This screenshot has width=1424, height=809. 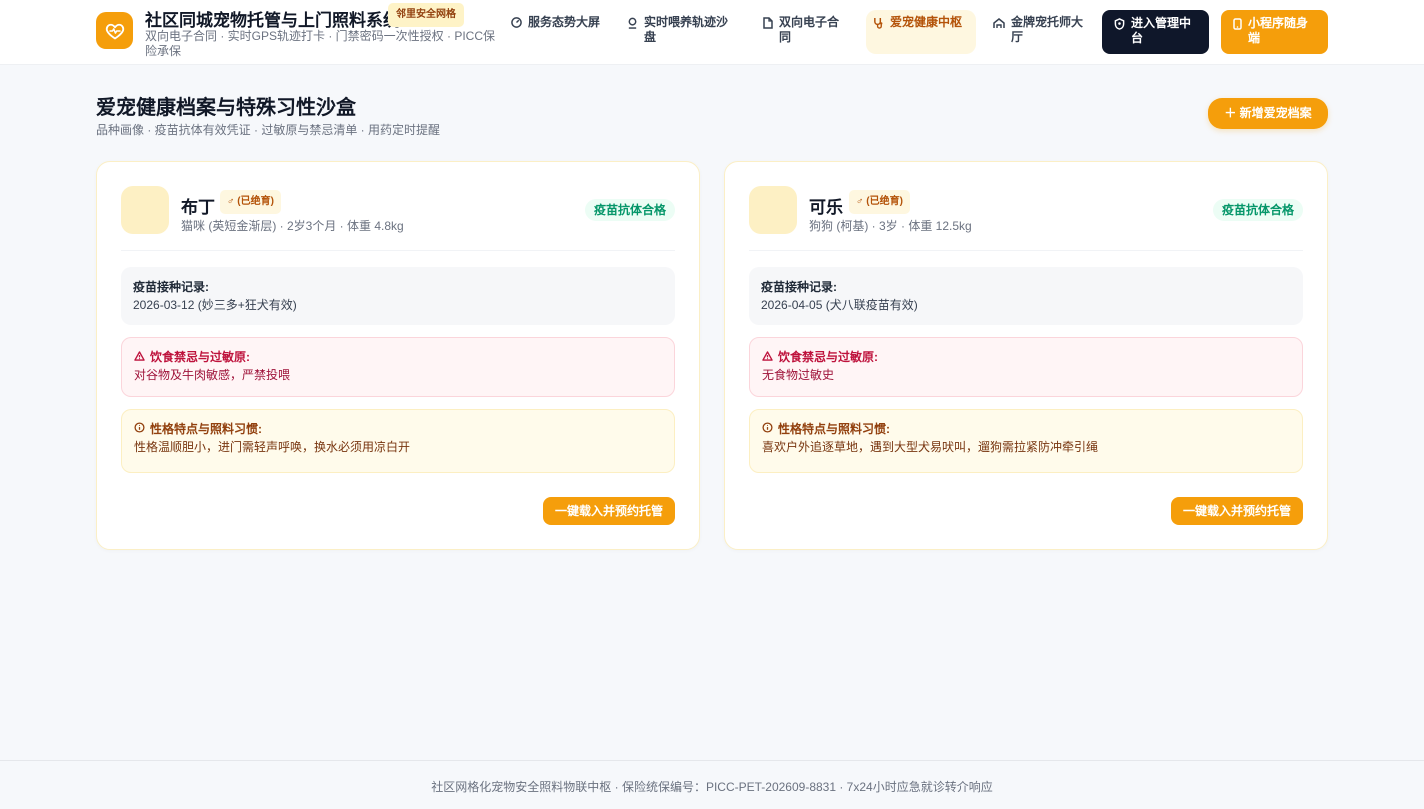 What do you see at coordinates (268, 130) in the screenshot?
I see `page-subtitle: 品种画像 · 疫苗抗体有效凭证 · 过敏原与禁忌清单 · 用药定时提醒` at bounding box center [268, 130].